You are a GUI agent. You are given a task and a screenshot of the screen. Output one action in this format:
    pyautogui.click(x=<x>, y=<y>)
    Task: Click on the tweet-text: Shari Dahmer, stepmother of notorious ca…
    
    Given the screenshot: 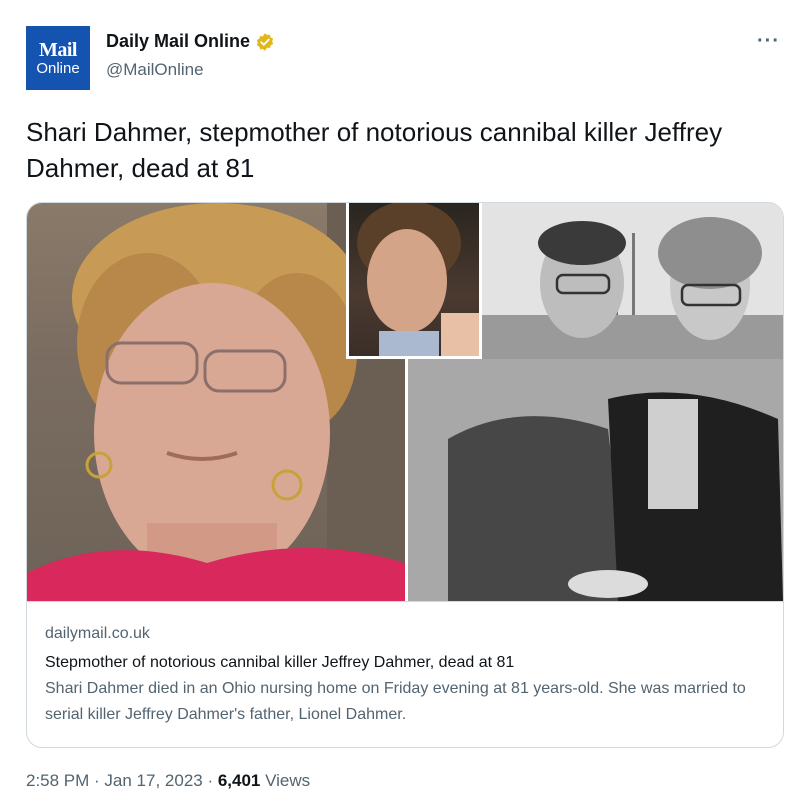 What is the action you would take?
    pyautogui.click(x=374, y=150)
    